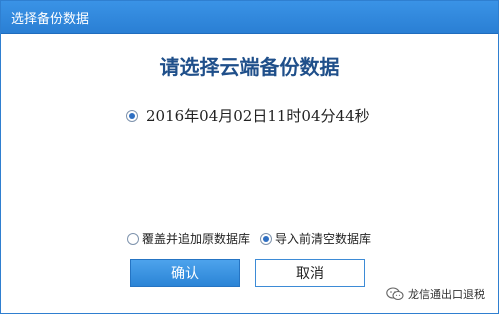 The width and height of the screenshot is (499, 314). Describe the element at coordinates (249, 67) in the screenshot. I see `dialog-heading: 请选择云端备份数据` at that location.